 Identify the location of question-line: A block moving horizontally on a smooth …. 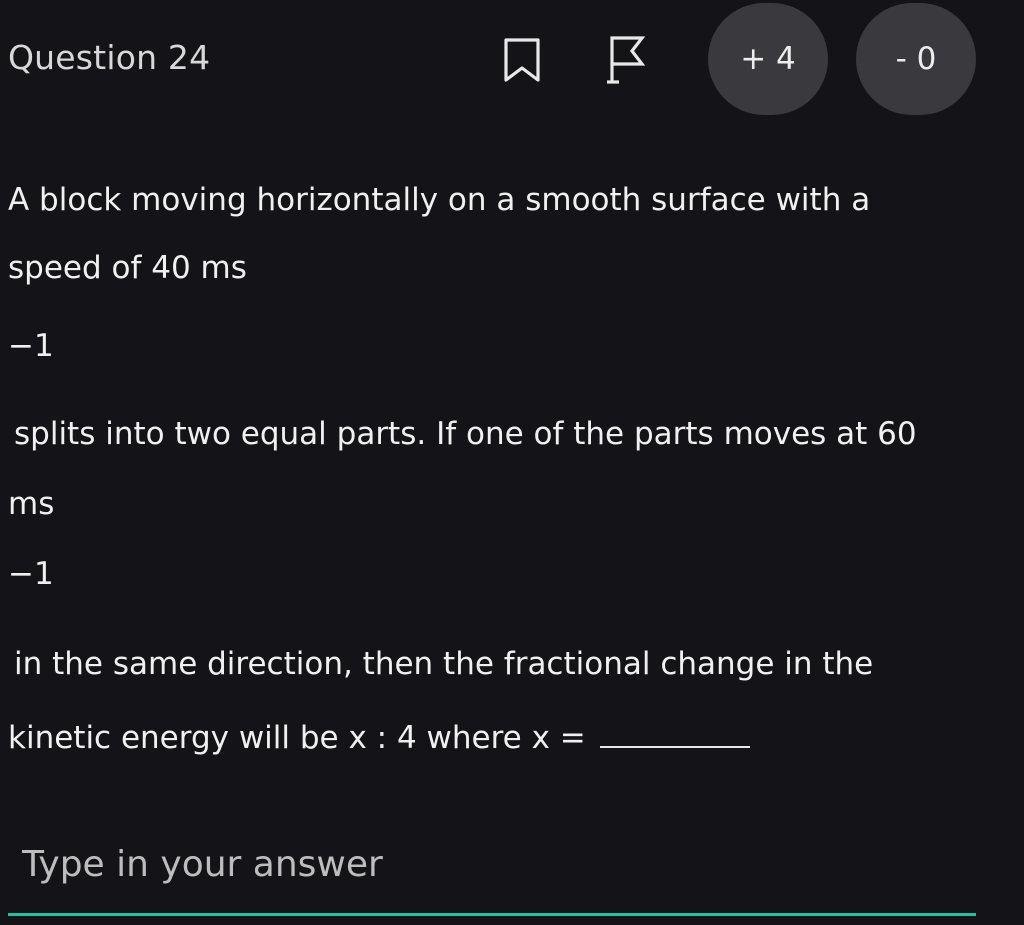
(439, 200).